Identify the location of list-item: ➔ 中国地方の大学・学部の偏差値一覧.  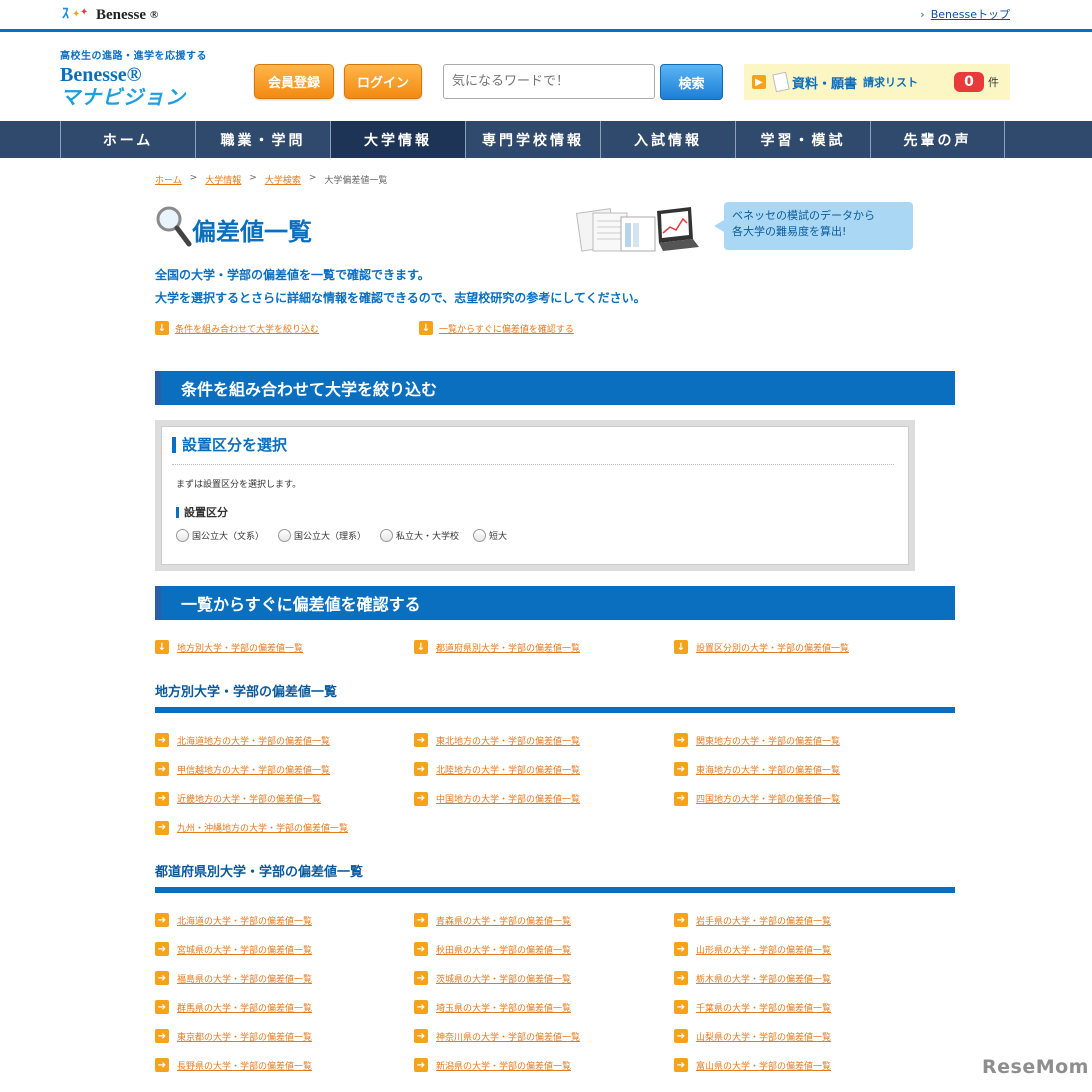
(497, 798).